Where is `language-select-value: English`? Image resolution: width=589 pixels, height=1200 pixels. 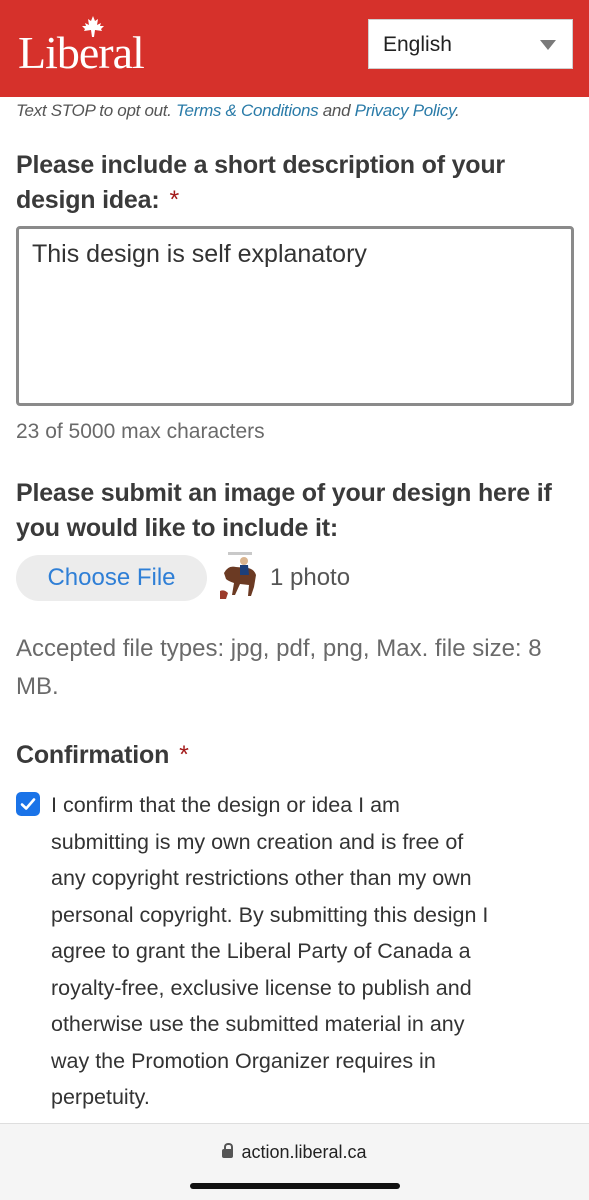
language-select-value: English is located at coordinates (417, 44).